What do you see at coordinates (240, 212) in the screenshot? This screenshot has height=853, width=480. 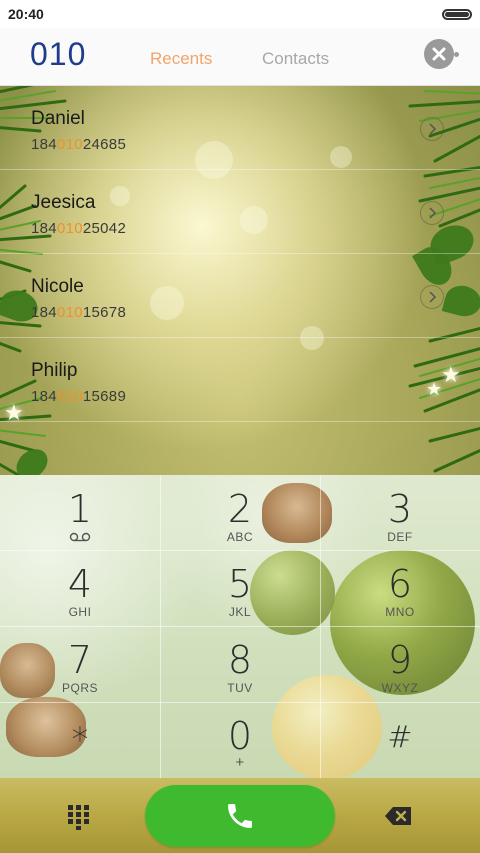 I see `contact-row-jeesica: Jeesica 18401025042` at bounding box center [240, 212].